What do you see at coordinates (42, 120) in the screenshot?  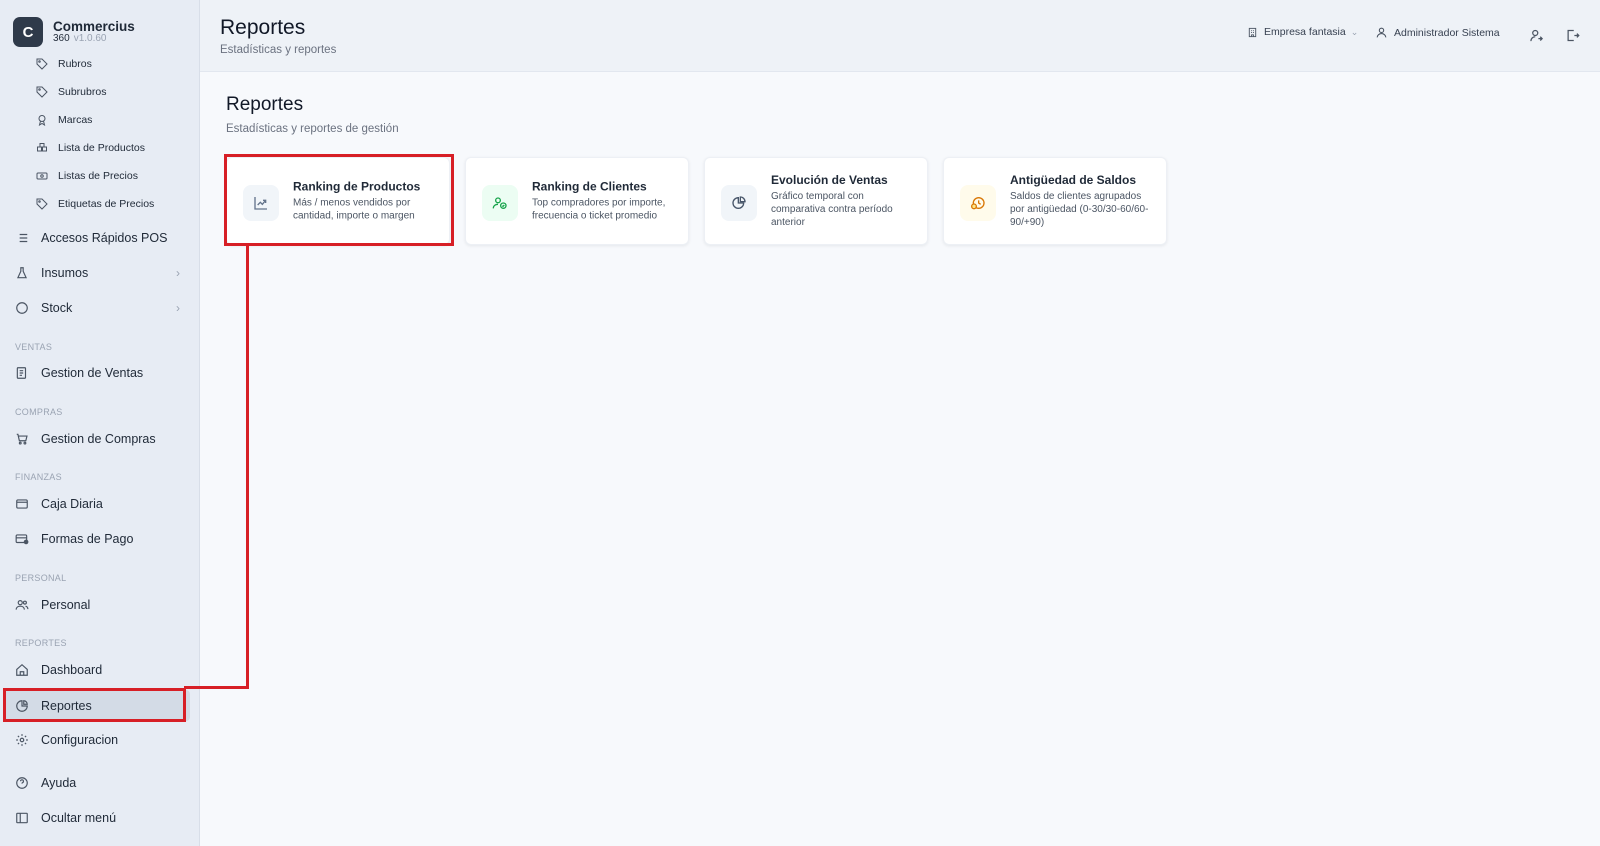 I see `award-icon` at bounding box center [42, 120].